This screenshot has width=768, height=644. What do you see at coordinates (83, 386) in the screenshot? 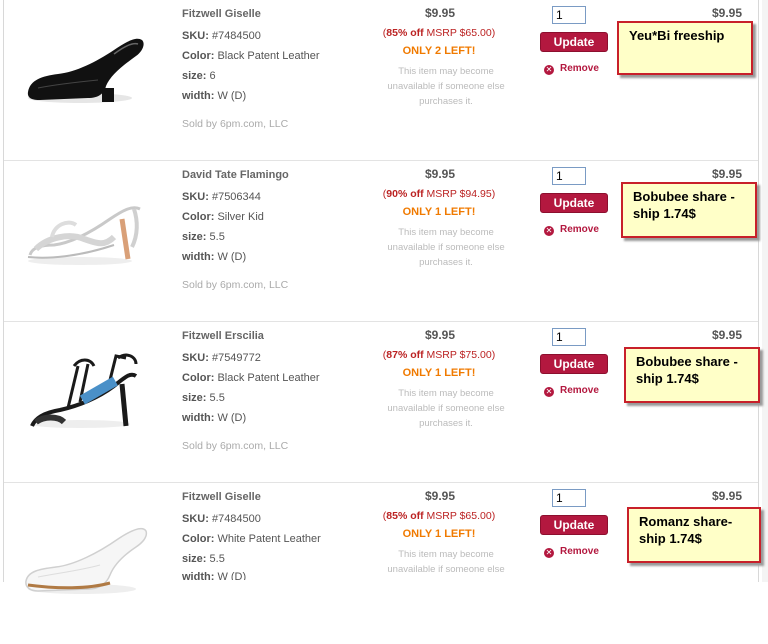
I see `product-image-black-strappy` at bounding box center [83, 386].